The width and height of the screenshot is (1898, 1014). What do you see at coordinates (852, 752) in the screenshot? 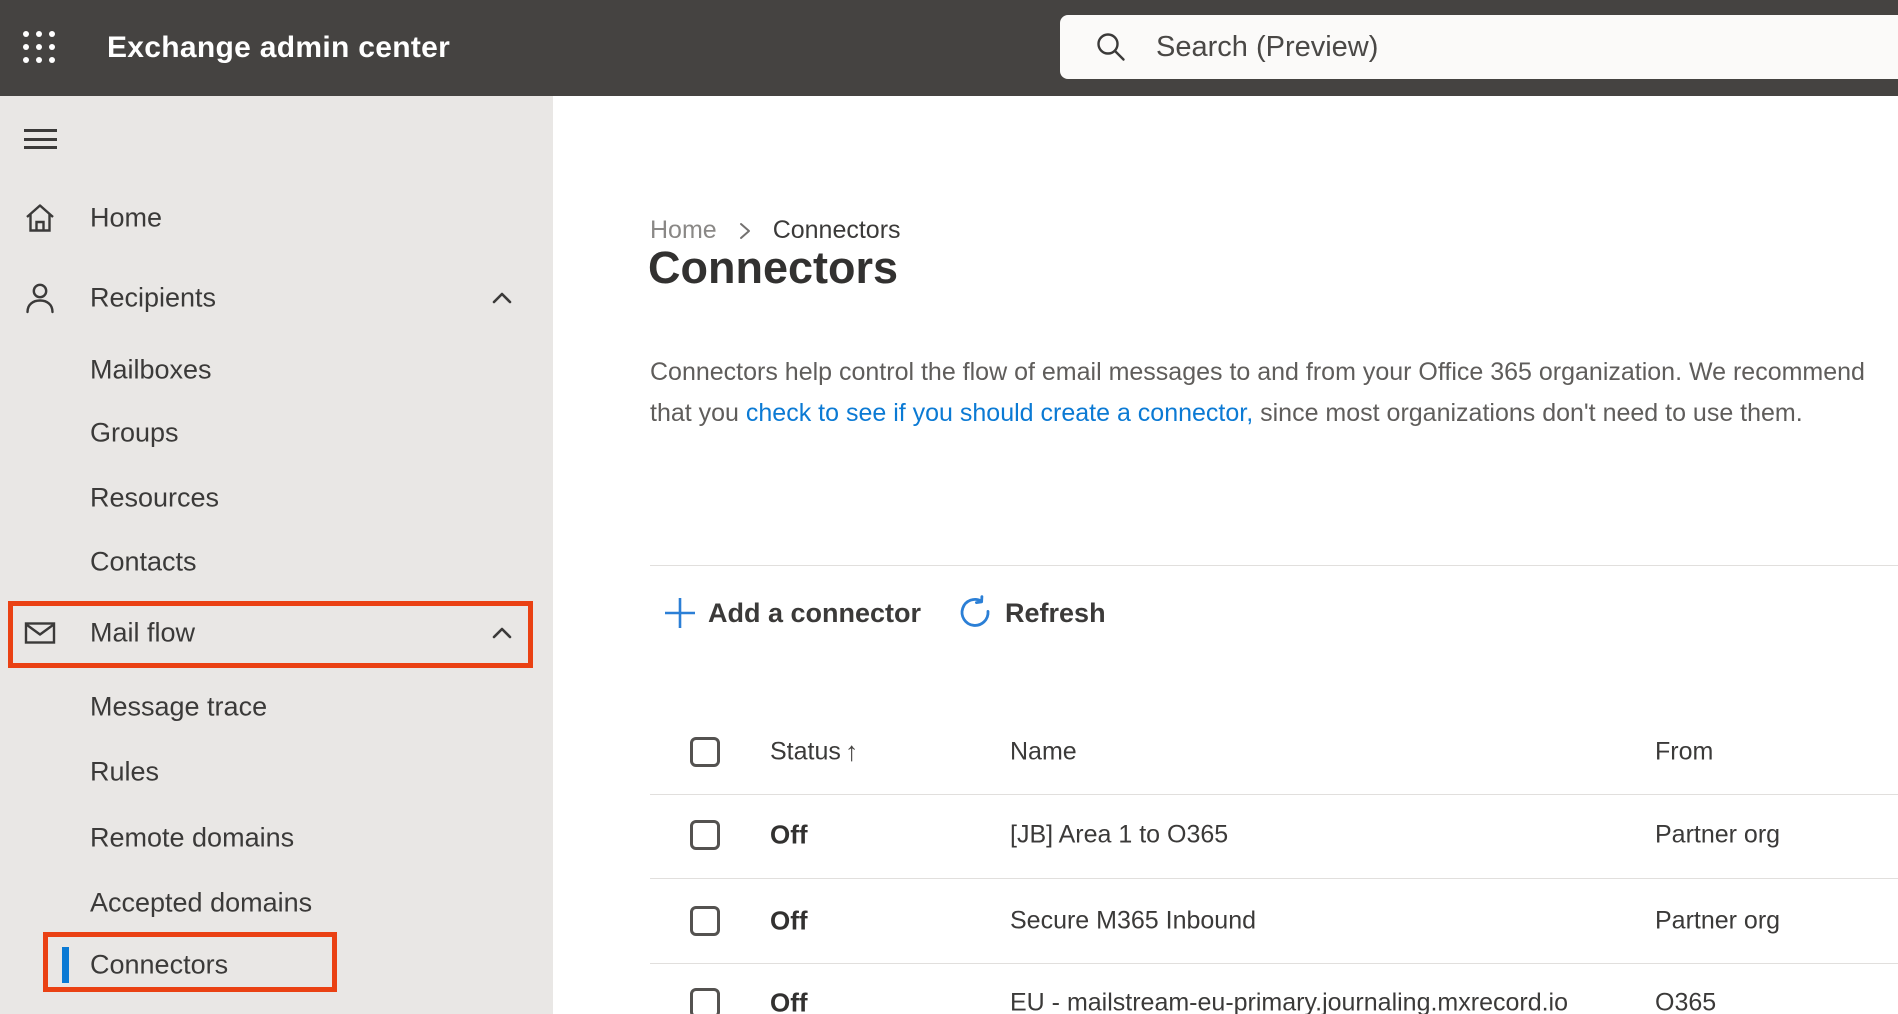
I see `sort-ascending-icon: ↑` at bounding box center [852, 752].